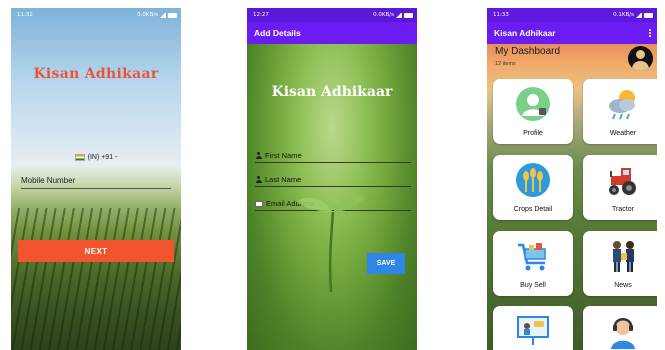 The height and width of the screenshot is (350, 665). I want to click on tile-crops-detail: Crops Detail, so click(533, 187).